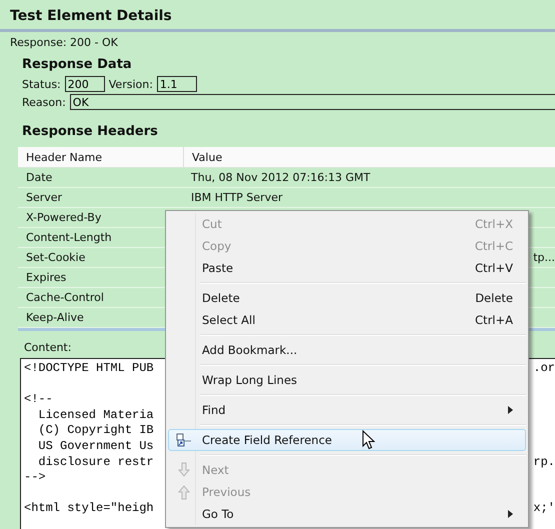 This screenshot has height=529, width=555. Describe the element at coordinates (100, 157) in the screenshot. I see `column-header: Header Name` at that location.